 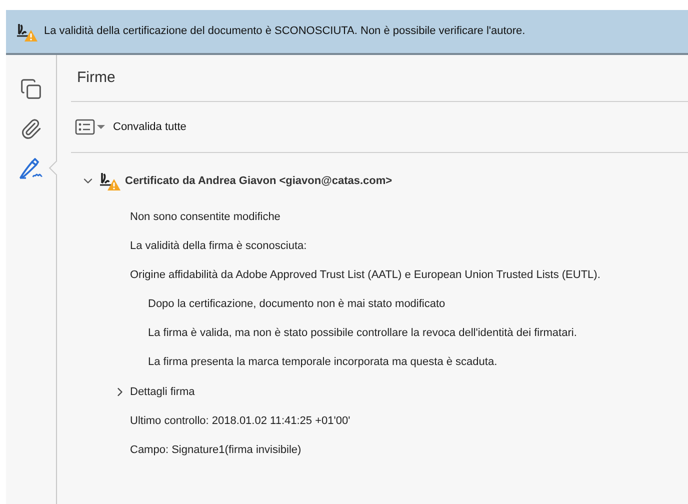 I want to click on status-line: La firma presenta la marca temporale incorporata ma questa è scaduta., so click(x=323, y=362).